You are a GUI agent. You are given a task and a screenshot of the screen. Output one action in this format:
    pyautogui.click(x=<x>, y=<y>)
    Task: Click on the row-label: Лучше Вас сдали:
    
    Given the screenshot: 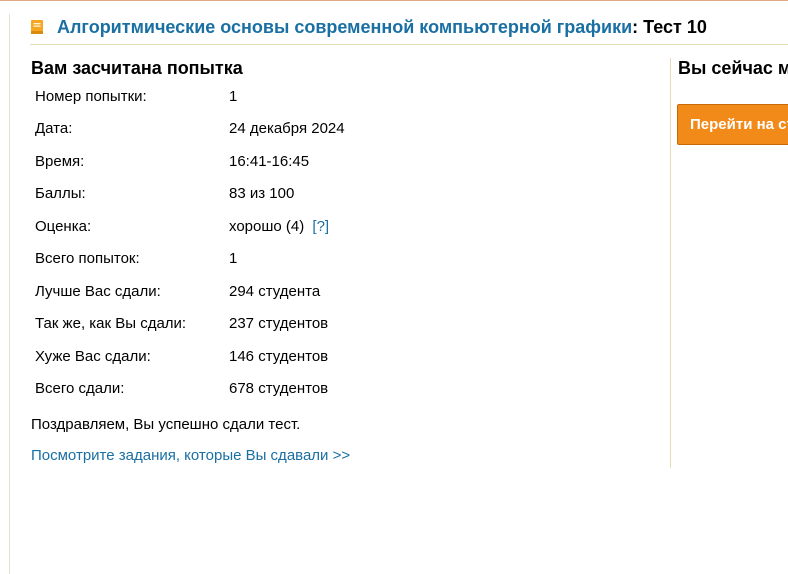 What is the action you would take?
    pyautogui.click(x=98, y=291)
    